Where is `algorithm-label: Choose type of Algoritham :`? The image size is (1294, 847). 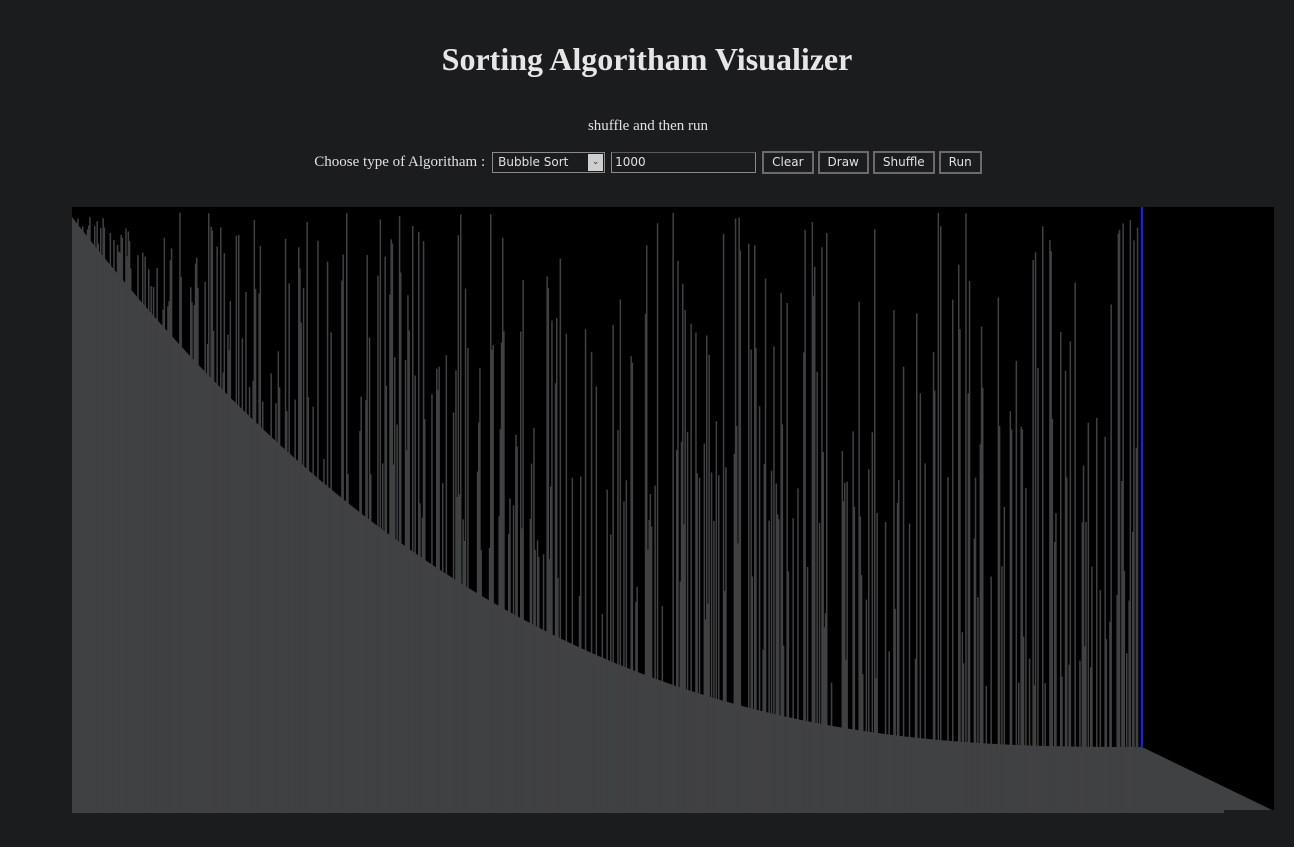
algorithm-label: Choose type of Algoritham : is located at coordinates (400, 162).